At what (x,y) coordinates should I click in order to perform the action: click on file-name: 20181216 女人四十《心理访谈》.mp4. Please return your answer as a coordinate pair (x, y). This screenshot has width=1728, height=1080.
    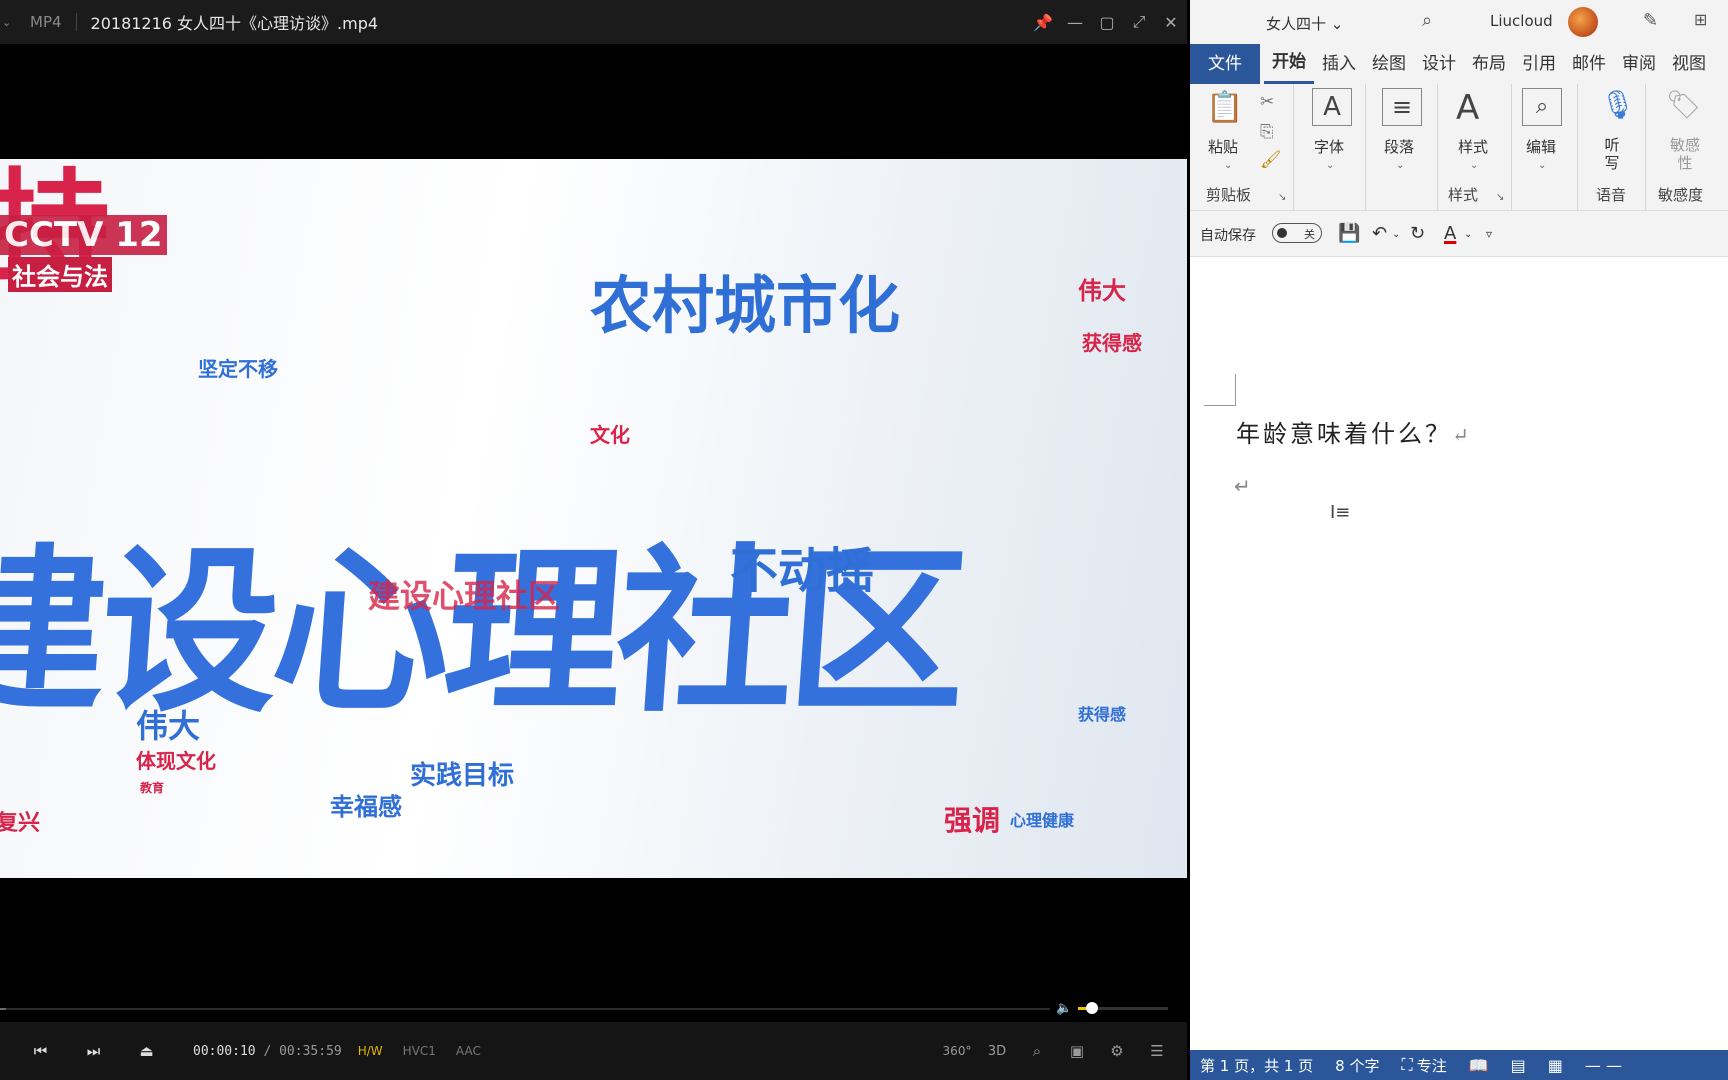
    Looking at the image, I should click on (234, 23).